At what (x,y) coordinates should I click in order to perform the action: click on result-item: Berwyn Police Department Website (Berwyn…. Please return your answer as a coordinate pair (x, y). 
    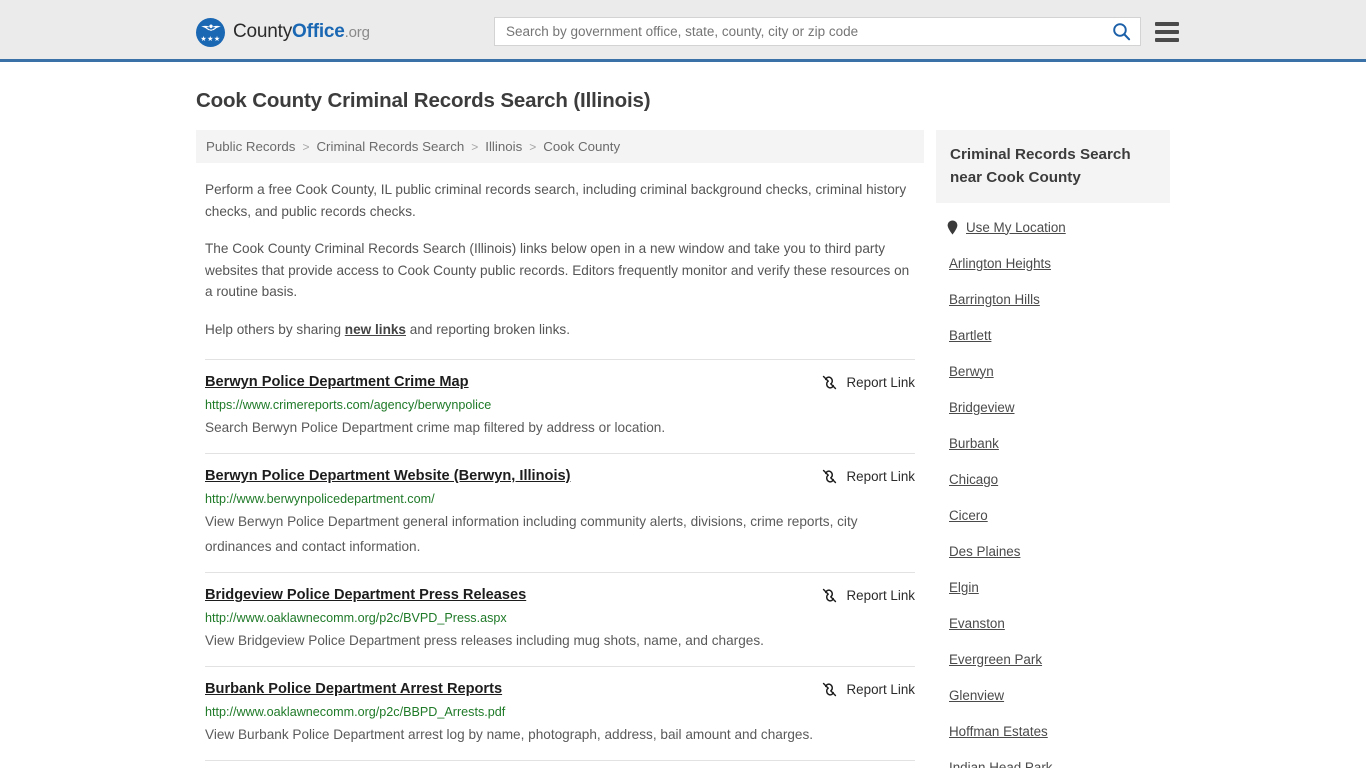
    Looking at the image, I should click on (560, 512).